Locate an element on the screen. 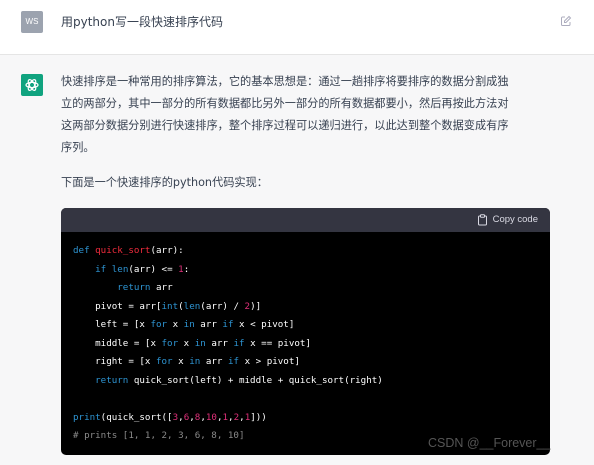  code-token: print is located at coordinates (87, 417).